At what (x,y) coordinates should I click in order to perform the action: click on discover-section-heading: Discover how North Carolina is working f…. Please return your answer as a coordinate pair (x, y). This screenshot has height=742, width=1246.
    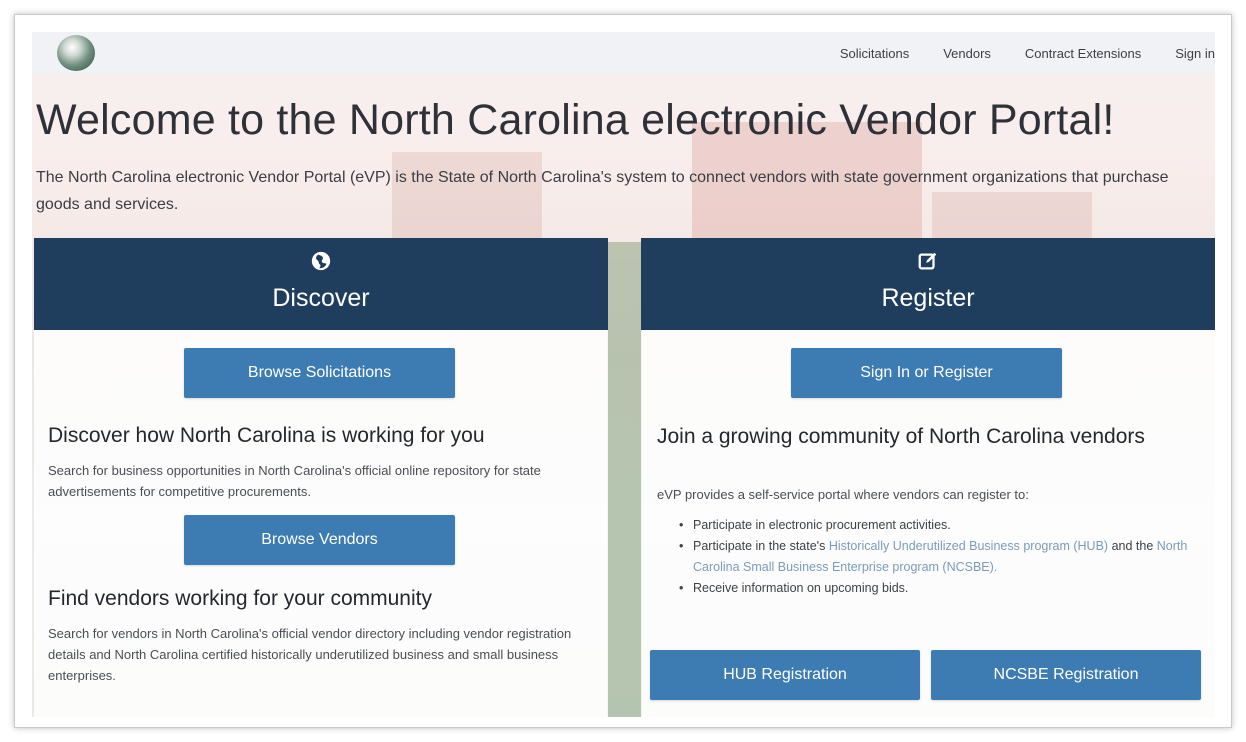
    Looking at the image, I should click on (266, 435).